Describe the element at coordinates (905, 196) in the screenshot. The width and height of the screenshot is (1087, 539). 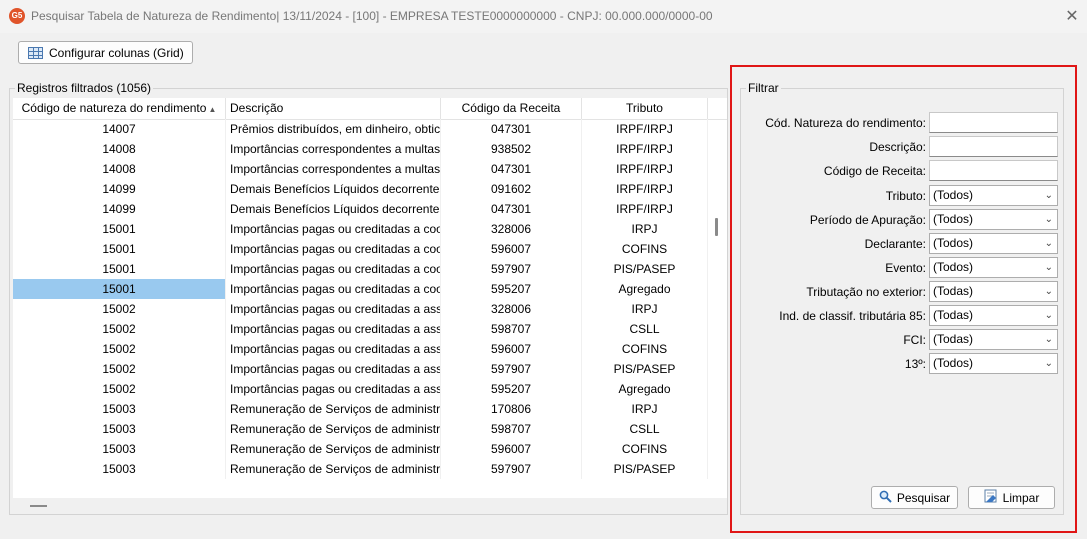
I see `tax-label: Tributo:` at that location.